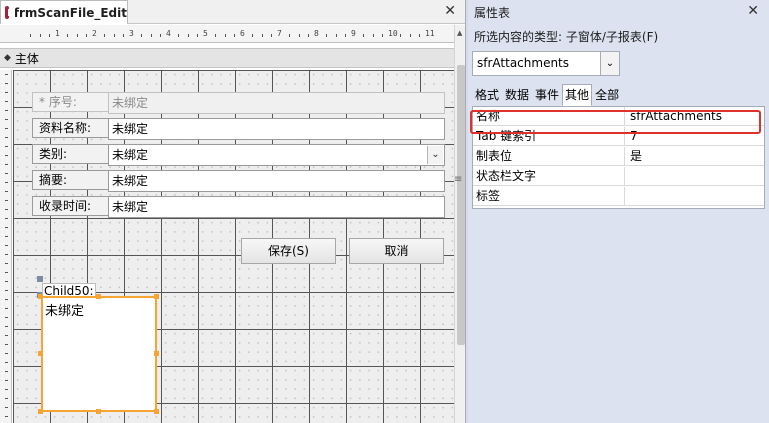 This screenshot has width=769, height=423. What do you see at coordinates (99, 354) in the screenshot?
I see `subform-control: 未绑定` at bounding box center [99, 354].